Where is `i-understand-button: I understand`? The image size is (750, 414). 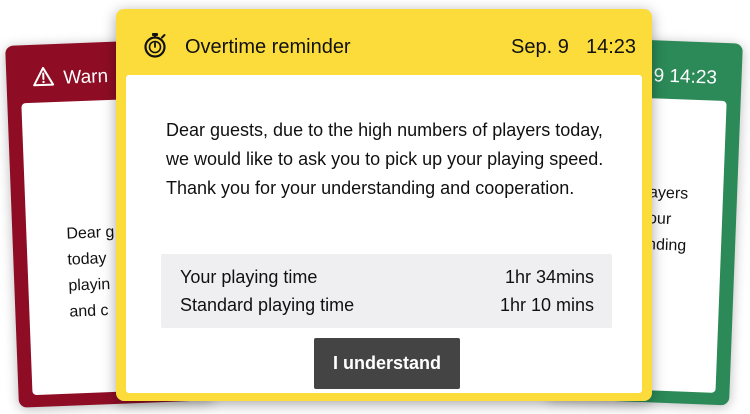 i-understand-button: I understand is located at coordinates (387, 363).